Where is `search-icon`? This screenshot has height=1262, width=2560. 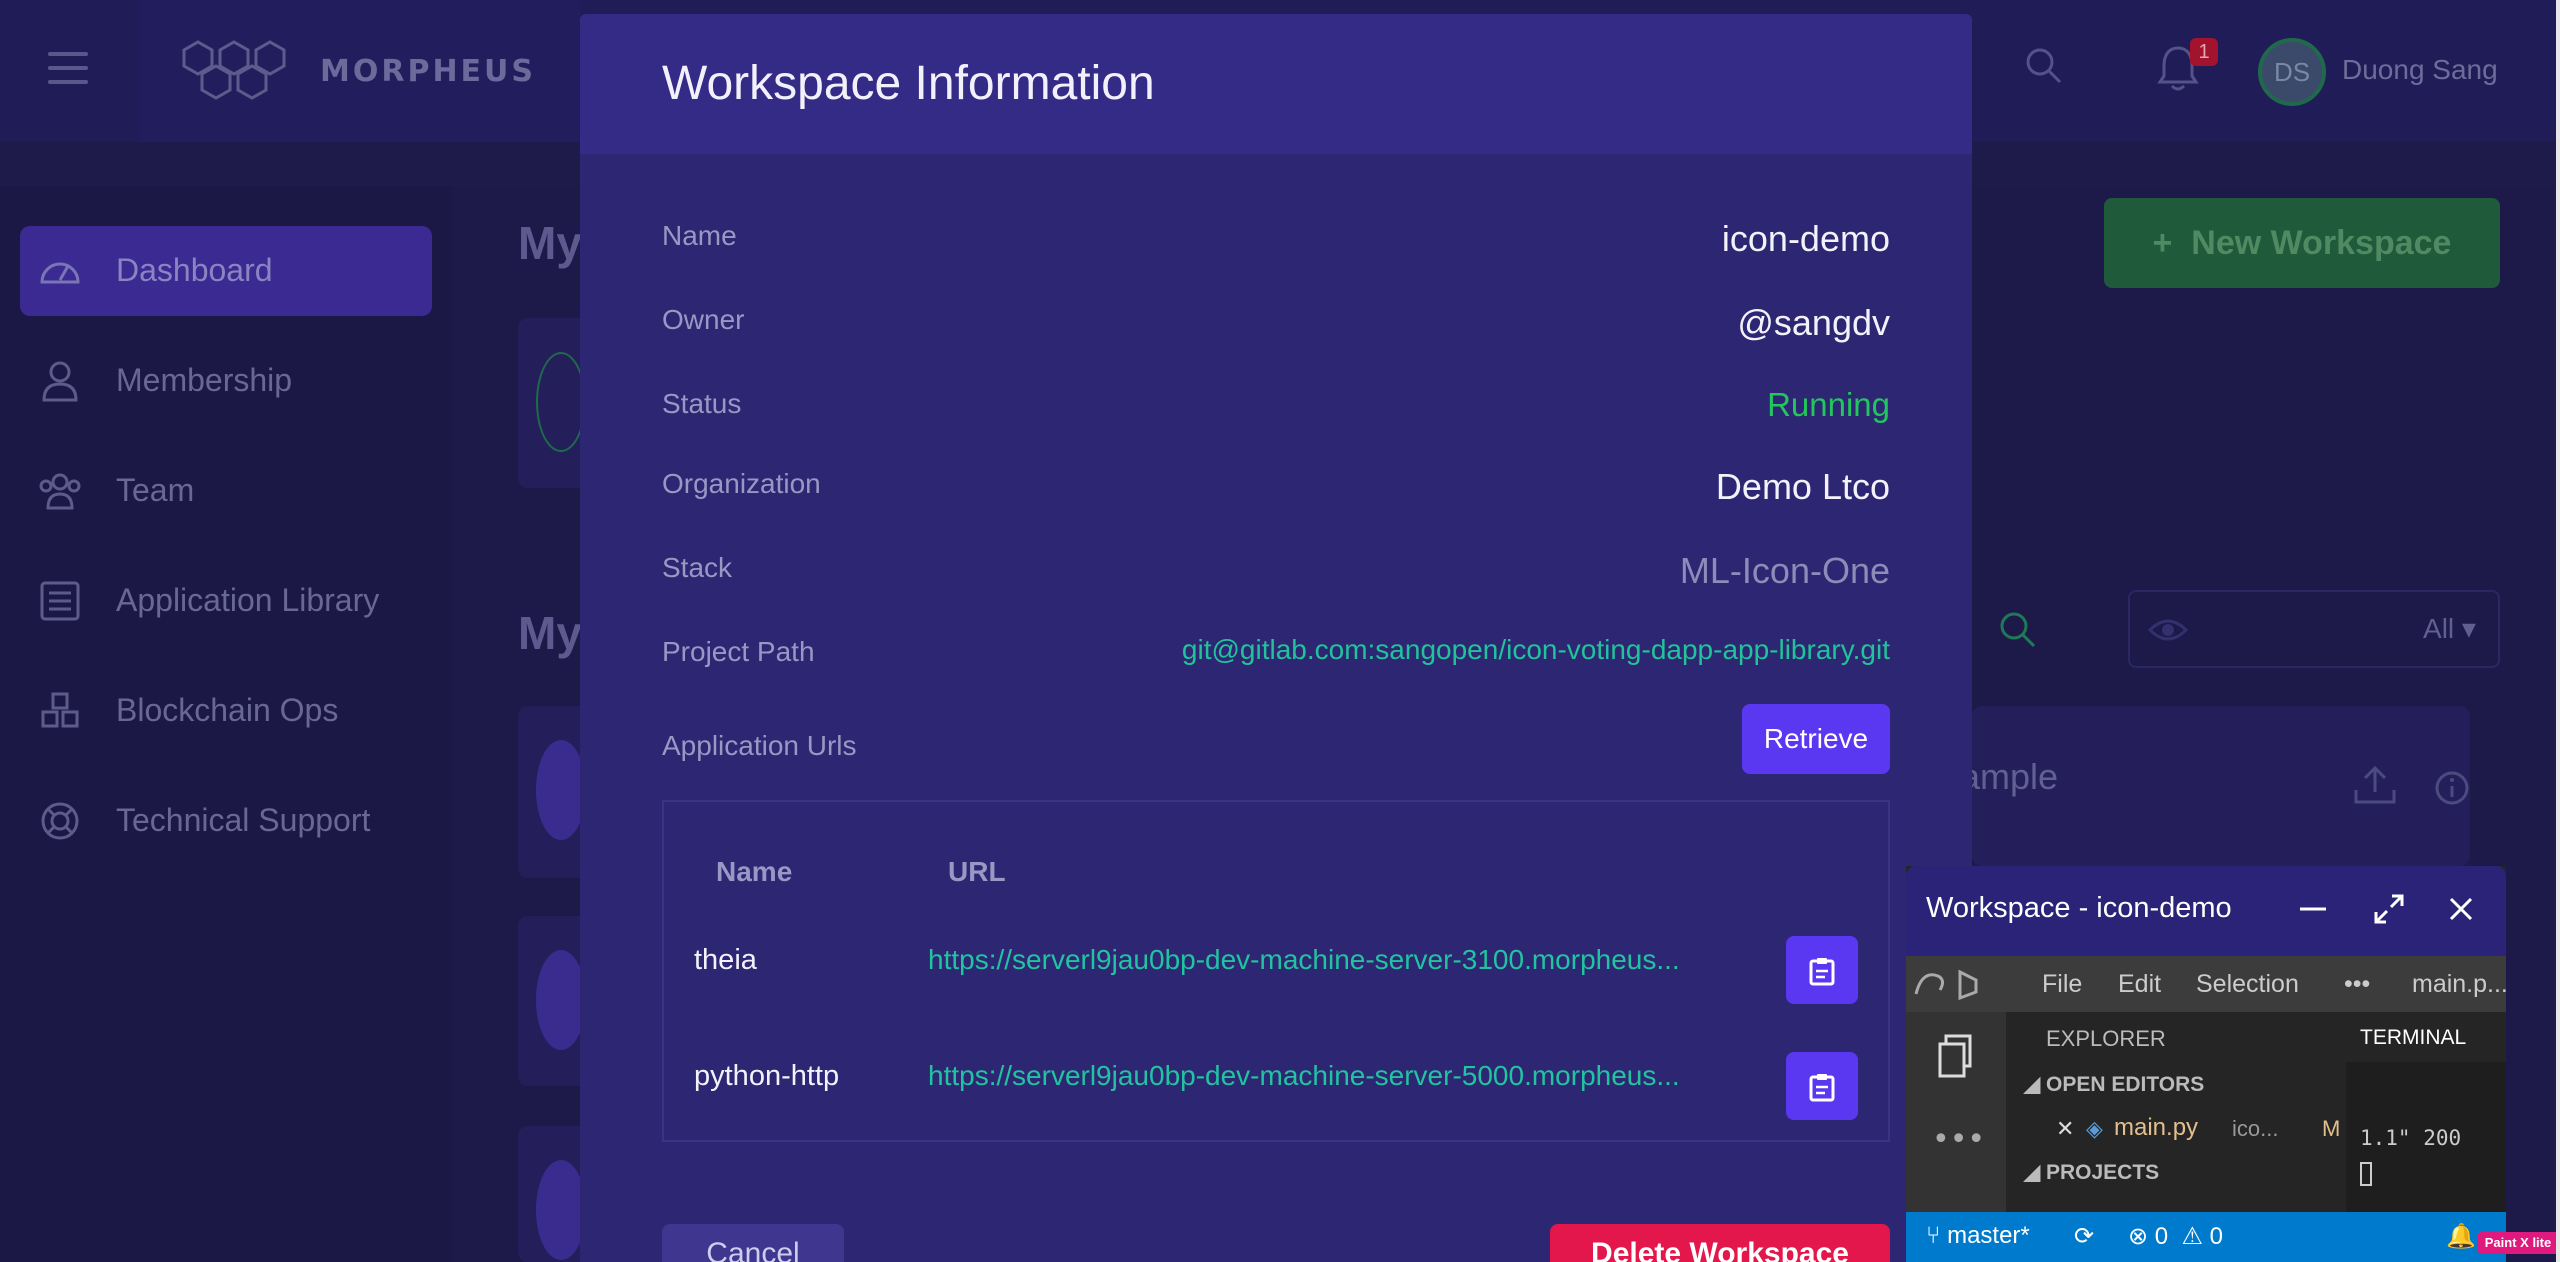 search-icon is located at coordinates (2044, 66).